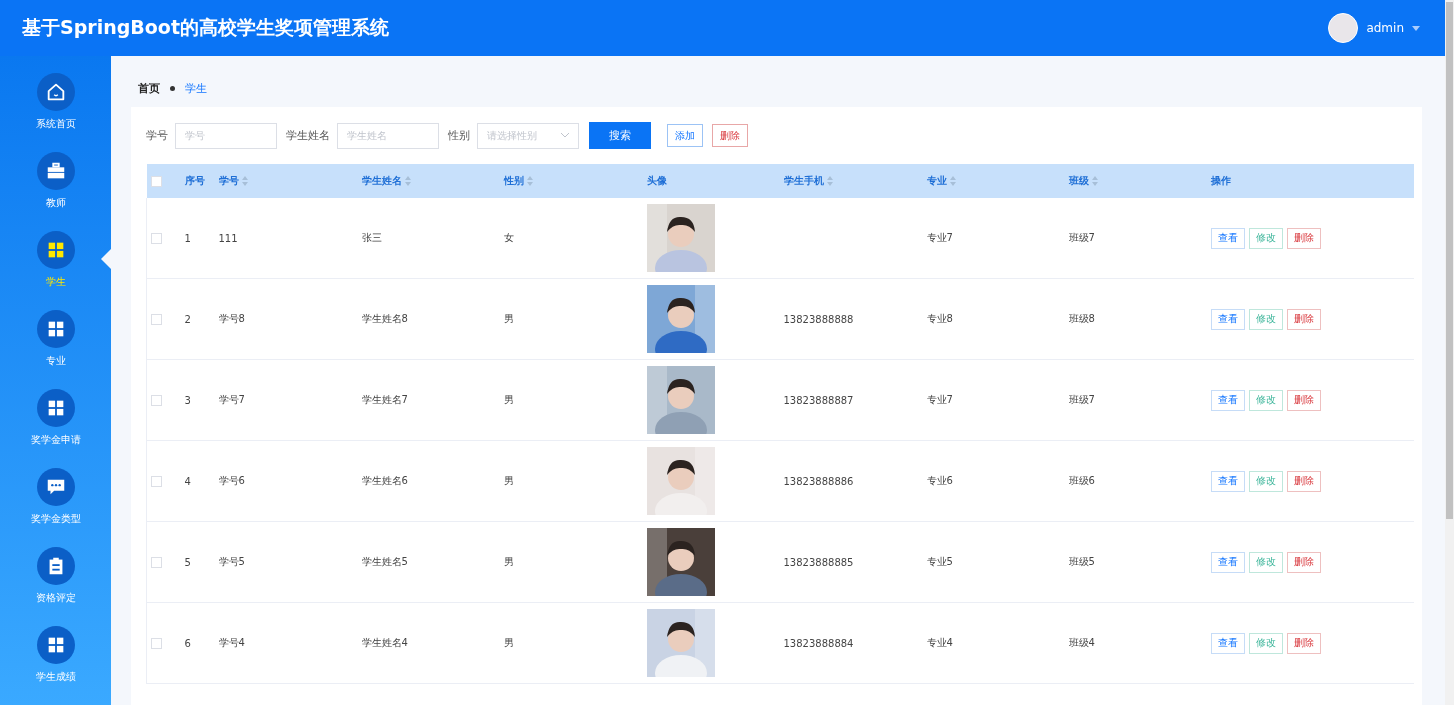 The height and width of the screenshot is (705, 1454). What do you see at coordinates (939, 561) in the screenshot?
I see `table-cell: 专业5` at bounding box center [939, 561].